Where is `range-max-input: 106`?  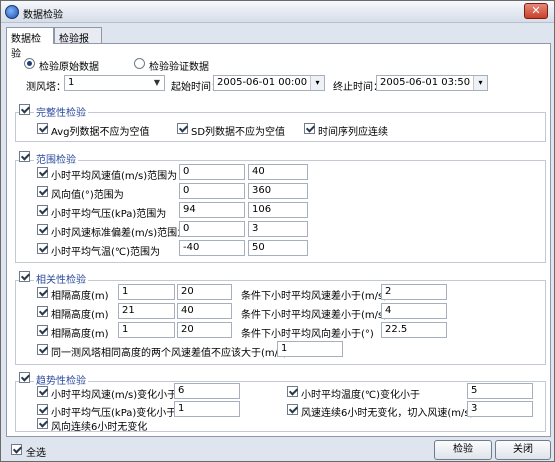 range-max-input: 106 is located at coordinates (278, 210).